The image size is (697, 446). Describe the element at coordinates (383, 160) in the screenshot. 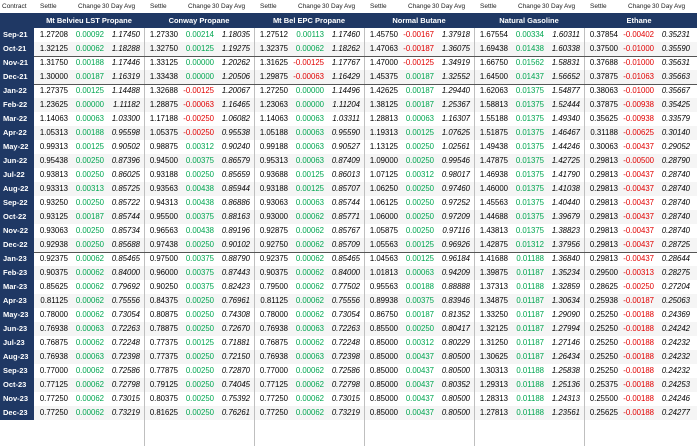

I see `settle-value: 1.09000` at that location.